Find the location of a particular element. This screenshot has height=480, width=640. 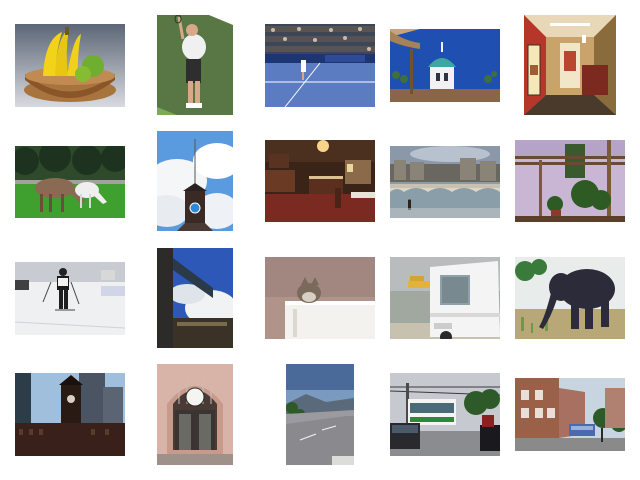

thumbnail-gazebo-blue-sky is located at coordinates (445, 65).